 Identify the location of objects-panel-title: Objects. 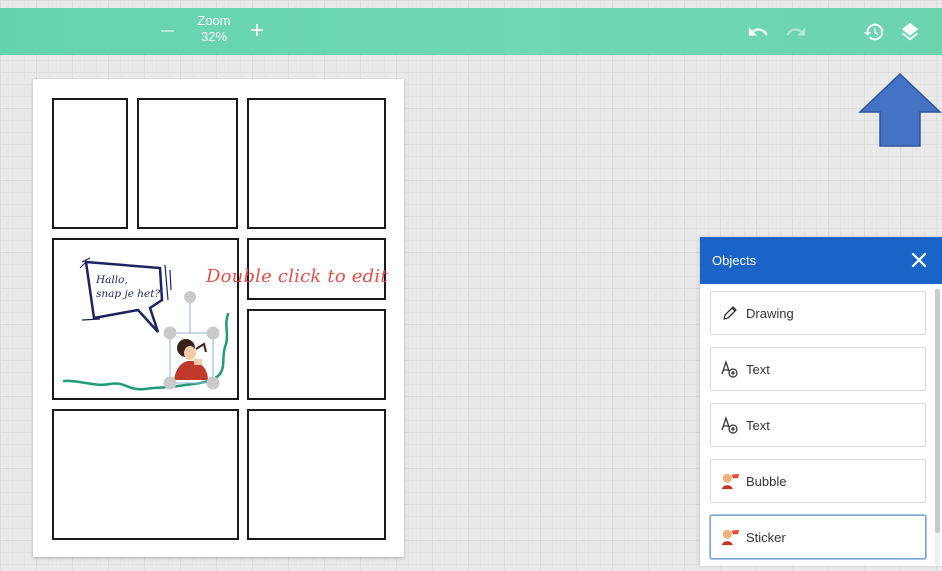
(734, 260).